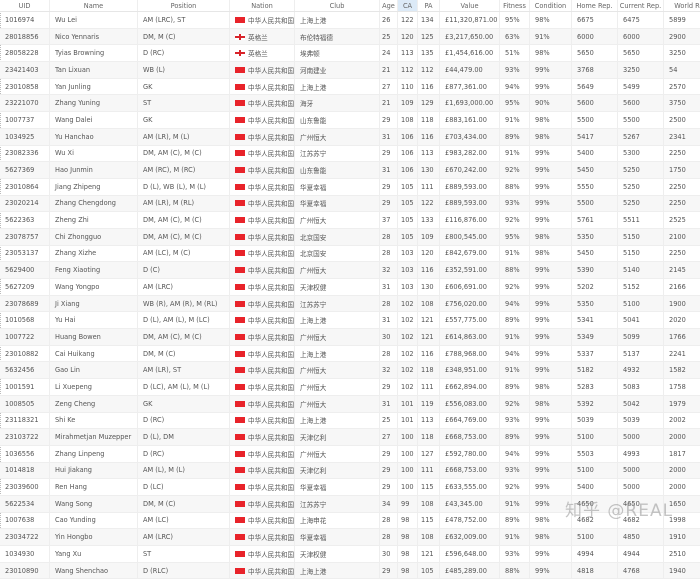 This screenshot has width=700, height=579. What do you see at coordinates (389, 554) in the screenshot?
I see `cell-age: 30` at bounding box center [389, 554].